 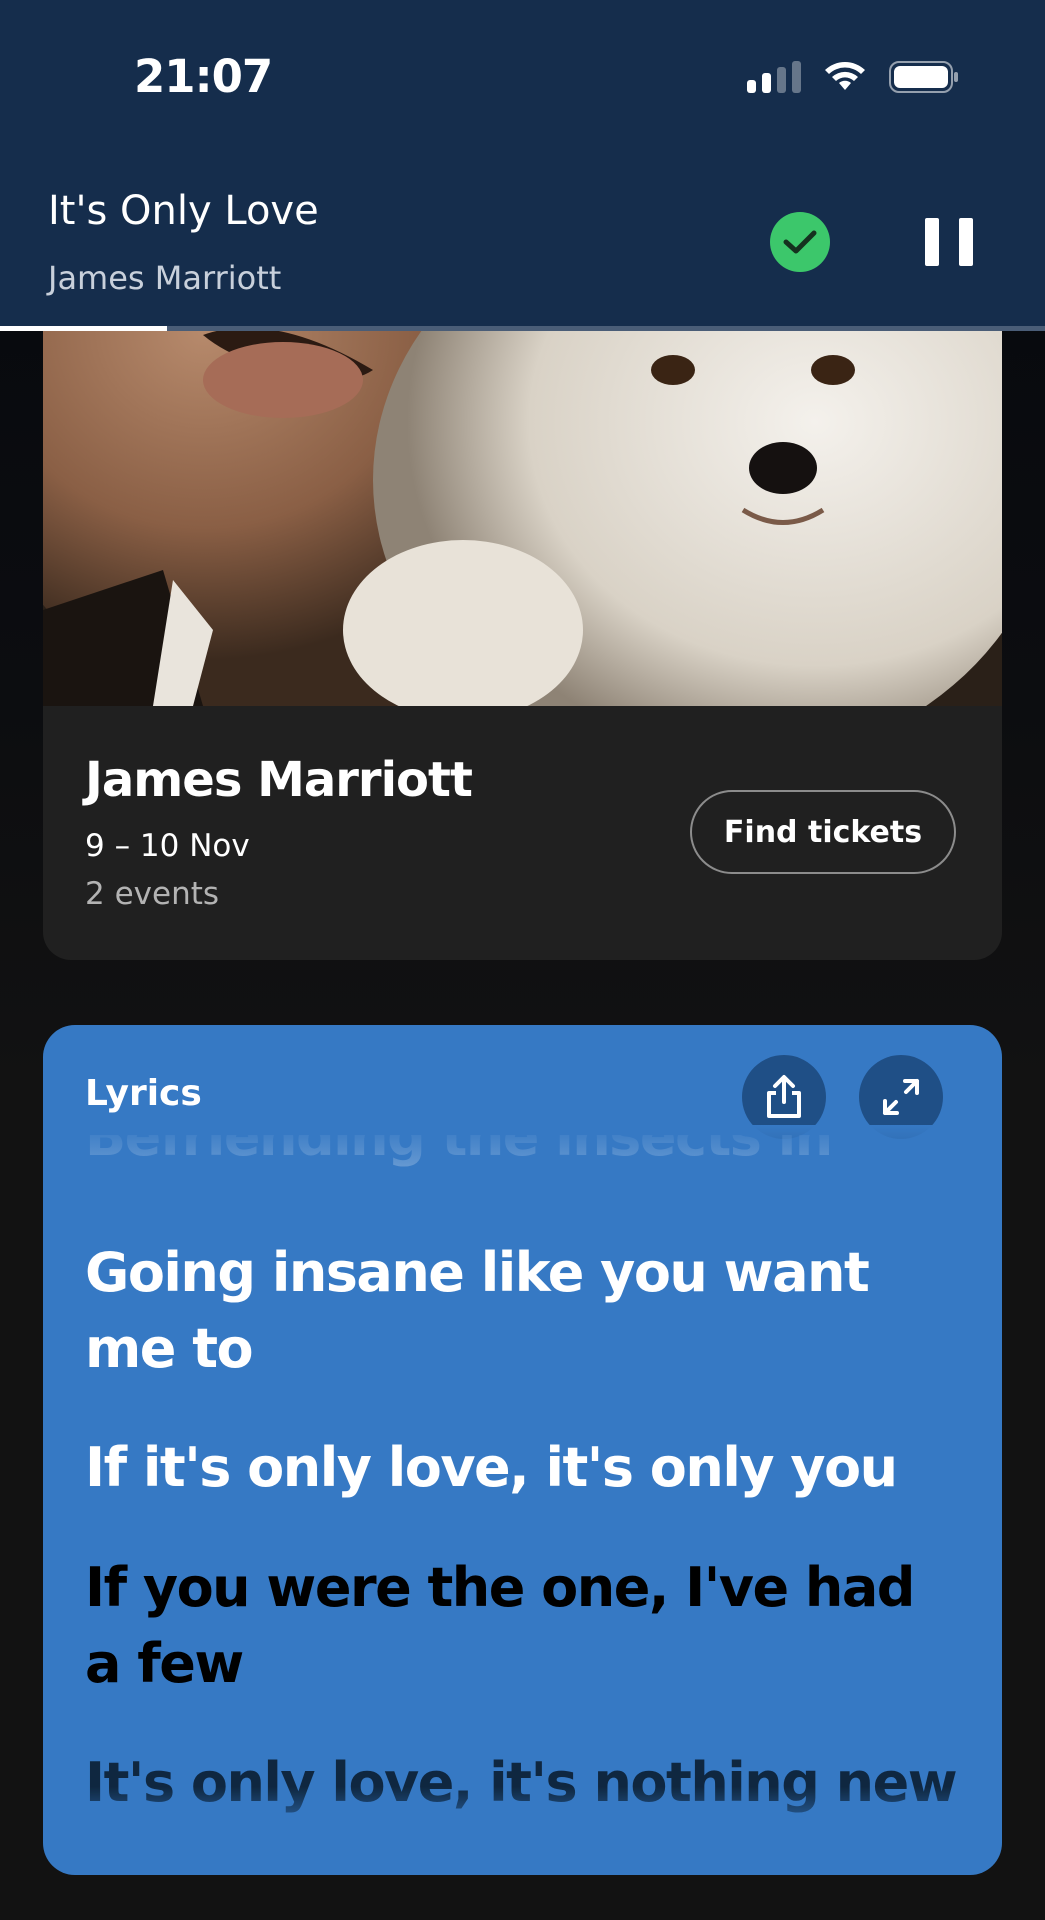 What do you see at coordinates (459, 1159) in the screenshot?
I see `lyric-text: Befriending the insects in here` at bounding box center [459, 1159].